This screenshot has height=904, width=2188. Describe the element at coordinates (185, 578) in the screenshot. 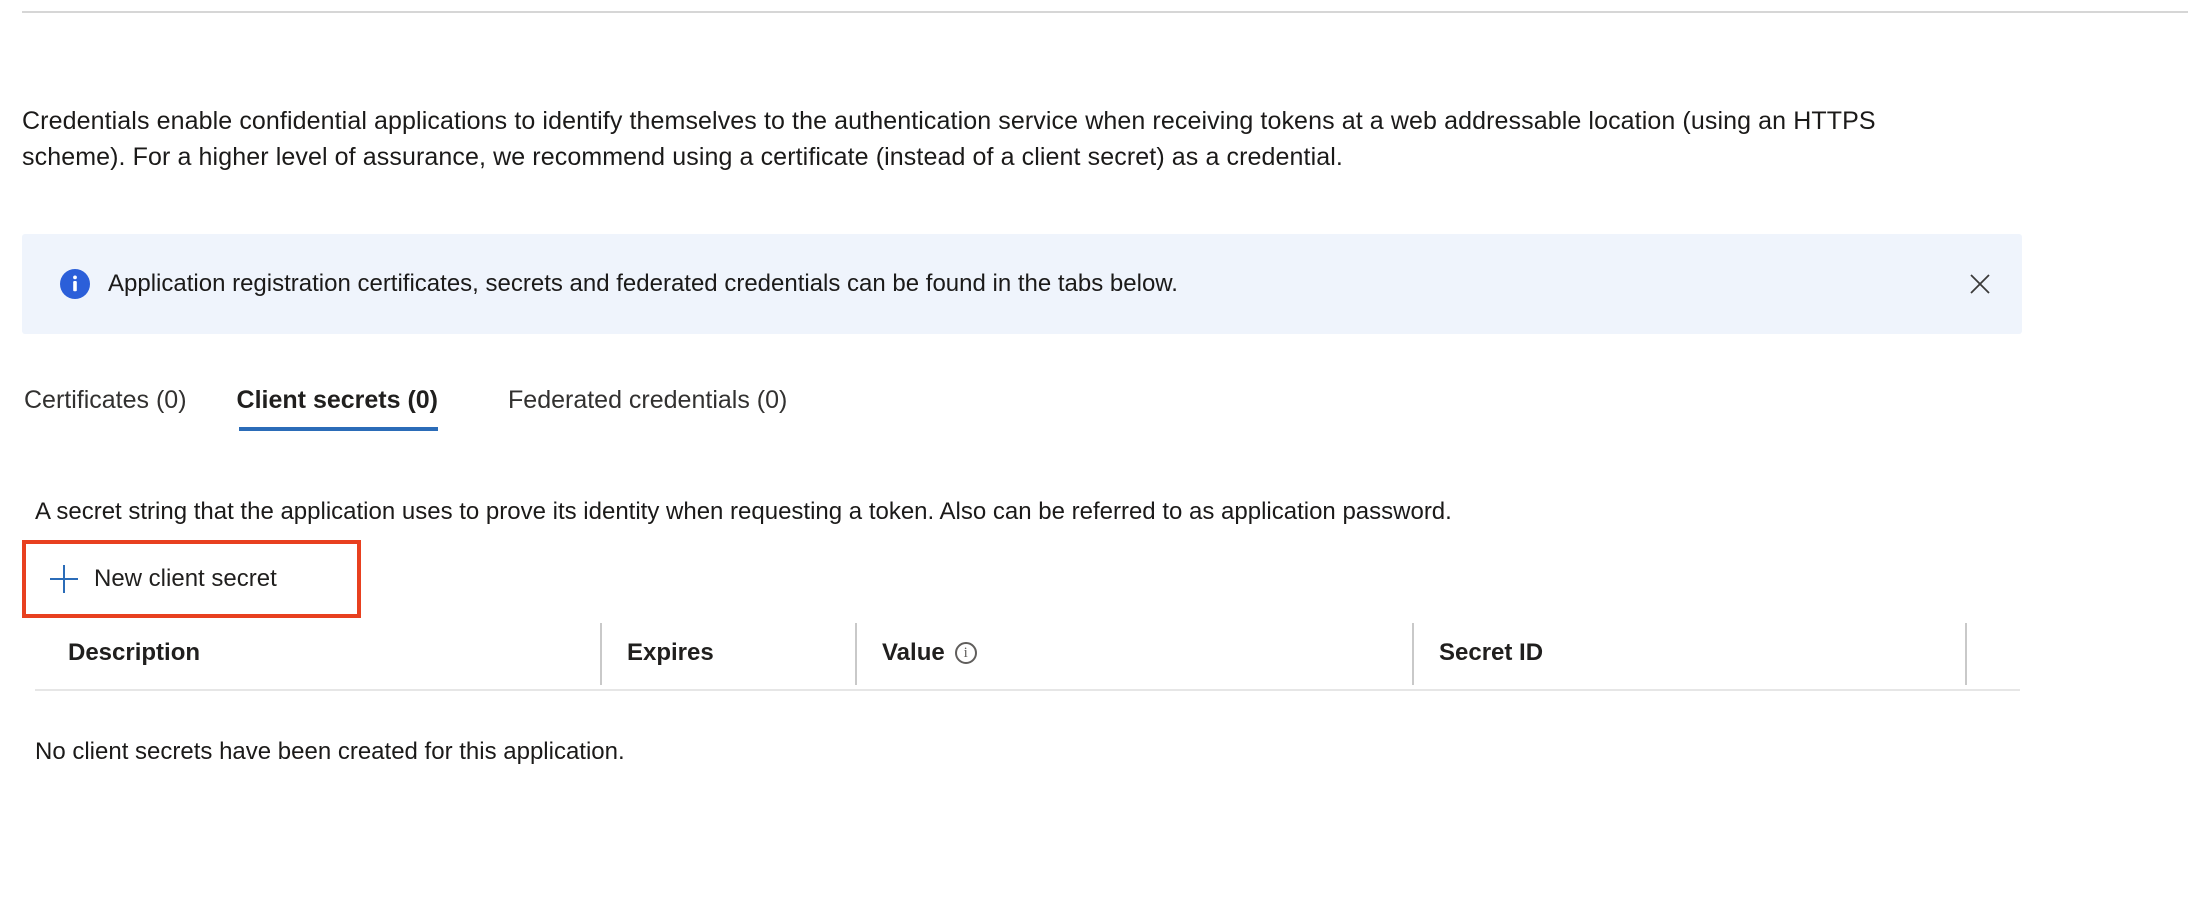

I see `new-client-secret-label: New client secret` at that location.